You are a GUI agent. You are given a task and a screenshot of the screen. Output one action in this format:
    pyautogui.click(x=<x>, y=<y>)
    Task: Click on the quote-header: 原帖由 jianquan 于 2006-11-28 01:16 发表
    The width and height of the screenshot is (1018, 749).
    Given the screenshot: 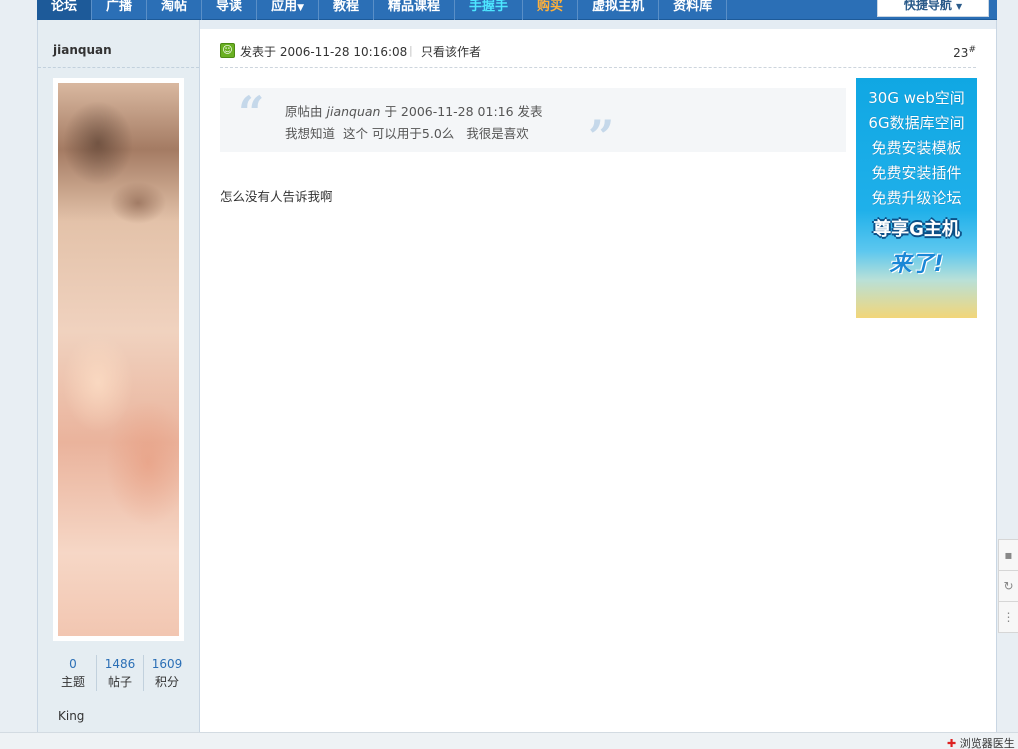 What is the action you would take?
    pyautogui.click(x=414, y=110)
    